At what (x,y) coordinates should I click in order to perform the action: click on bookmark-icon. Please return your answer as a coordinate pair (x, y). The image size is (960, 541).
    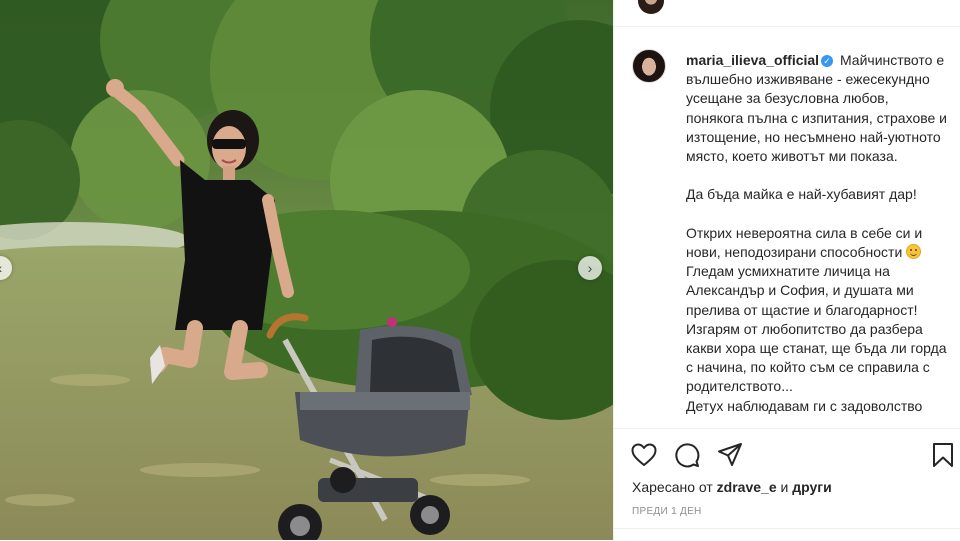
    Looking at the image, I should click on (943, 455).